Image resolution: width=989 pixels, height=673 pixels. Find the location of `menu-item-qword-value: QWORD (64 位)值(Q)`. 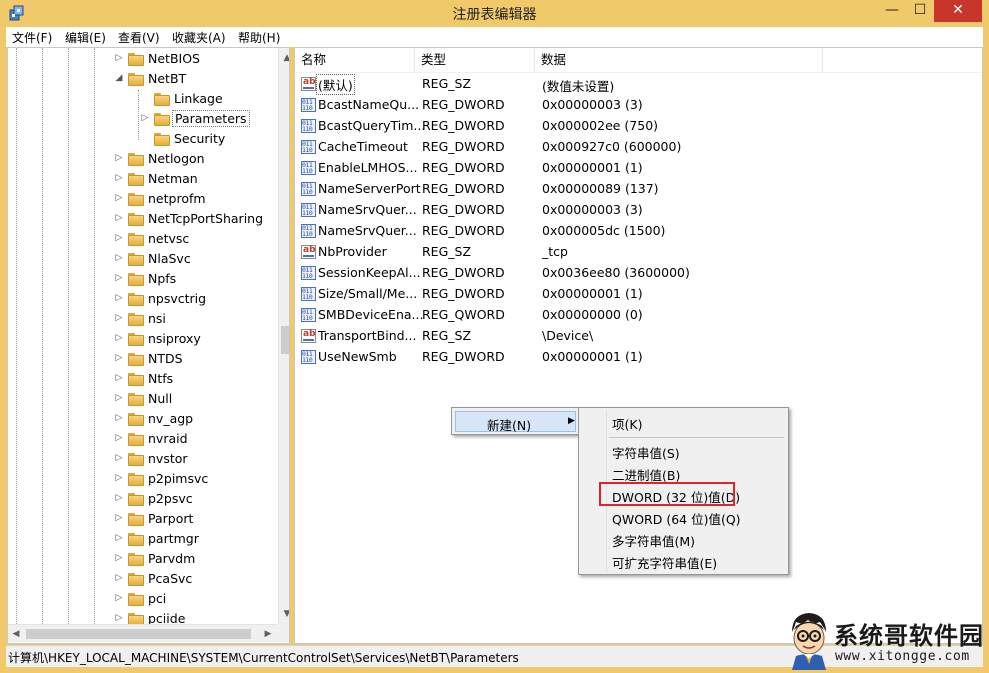

menu-item-qword-value: QWORD (64 位)值(Q) is located at coordinates (676, 518).